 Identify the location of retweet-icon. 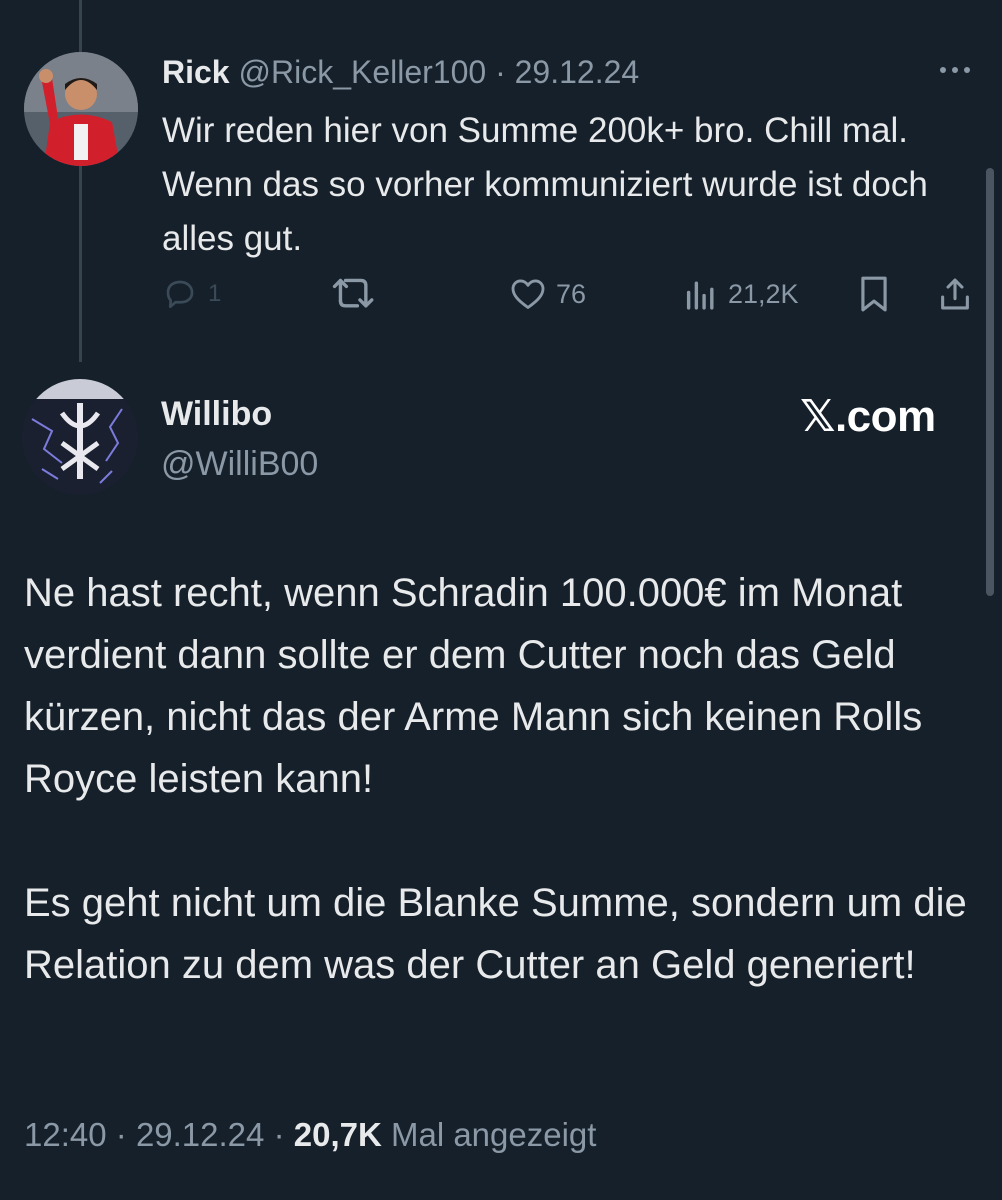
(353, 293).